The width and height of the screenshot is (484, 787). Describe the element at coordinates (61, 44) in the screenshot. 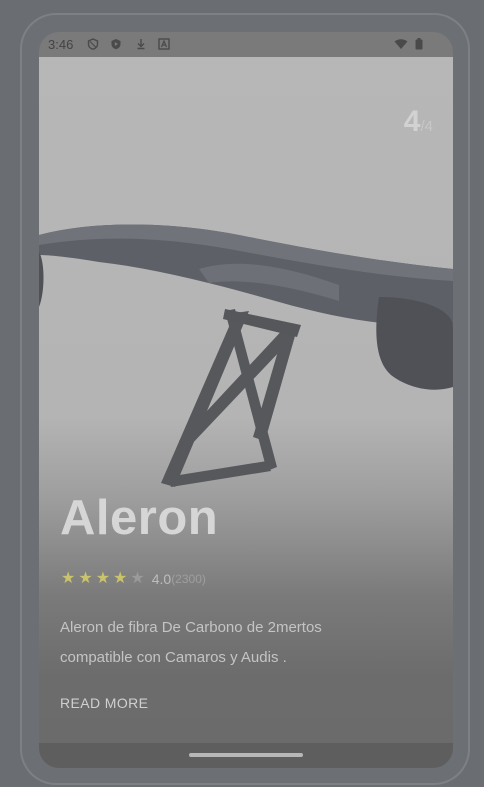

I see `status-time: 3:46` at that location.